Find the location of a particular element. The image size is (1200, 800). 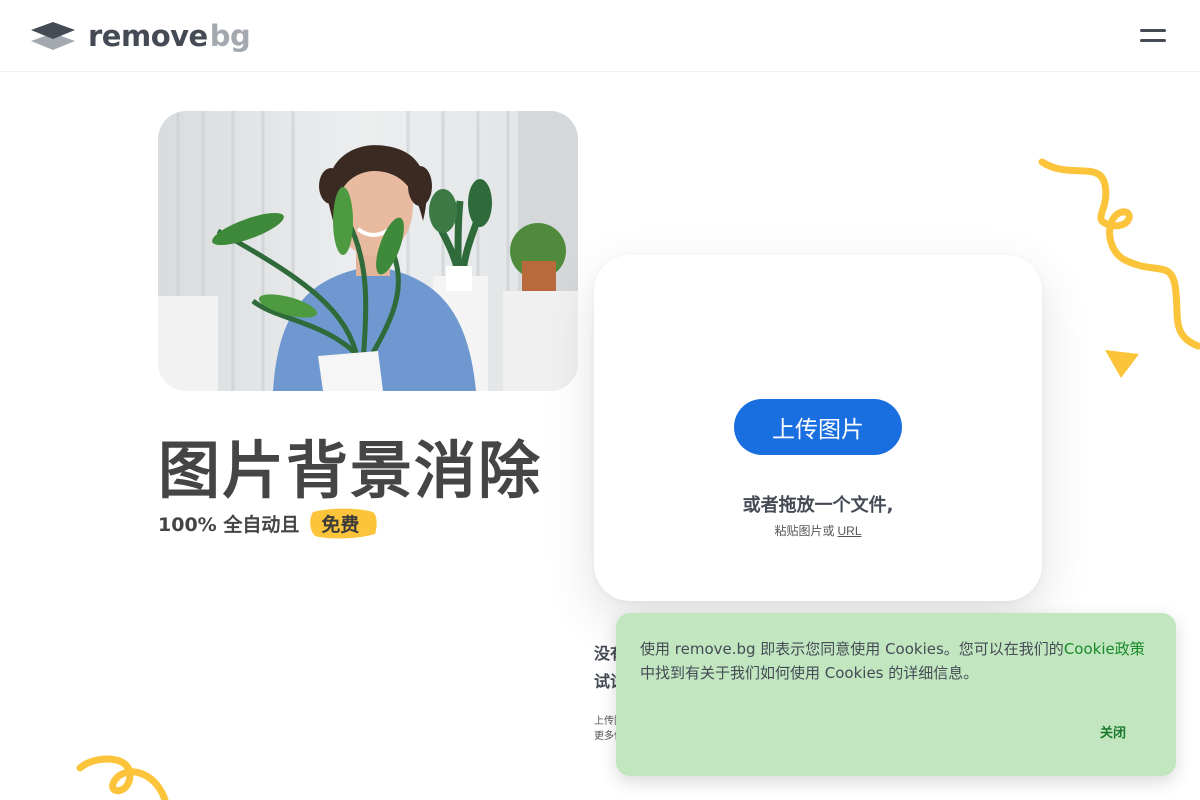

drop-file-text: 或者拖放一个文件, is located at coordinates (818, 505).